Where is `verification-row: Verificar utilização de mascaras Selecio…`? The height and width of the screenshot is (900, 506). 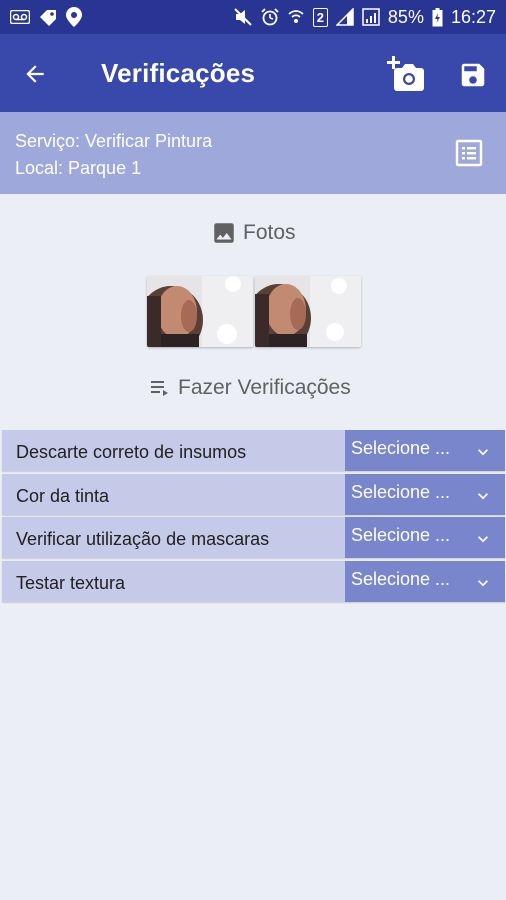 verification-row: Verificar utilização de mascaras Selecio… is located at coordinates (253, 537).